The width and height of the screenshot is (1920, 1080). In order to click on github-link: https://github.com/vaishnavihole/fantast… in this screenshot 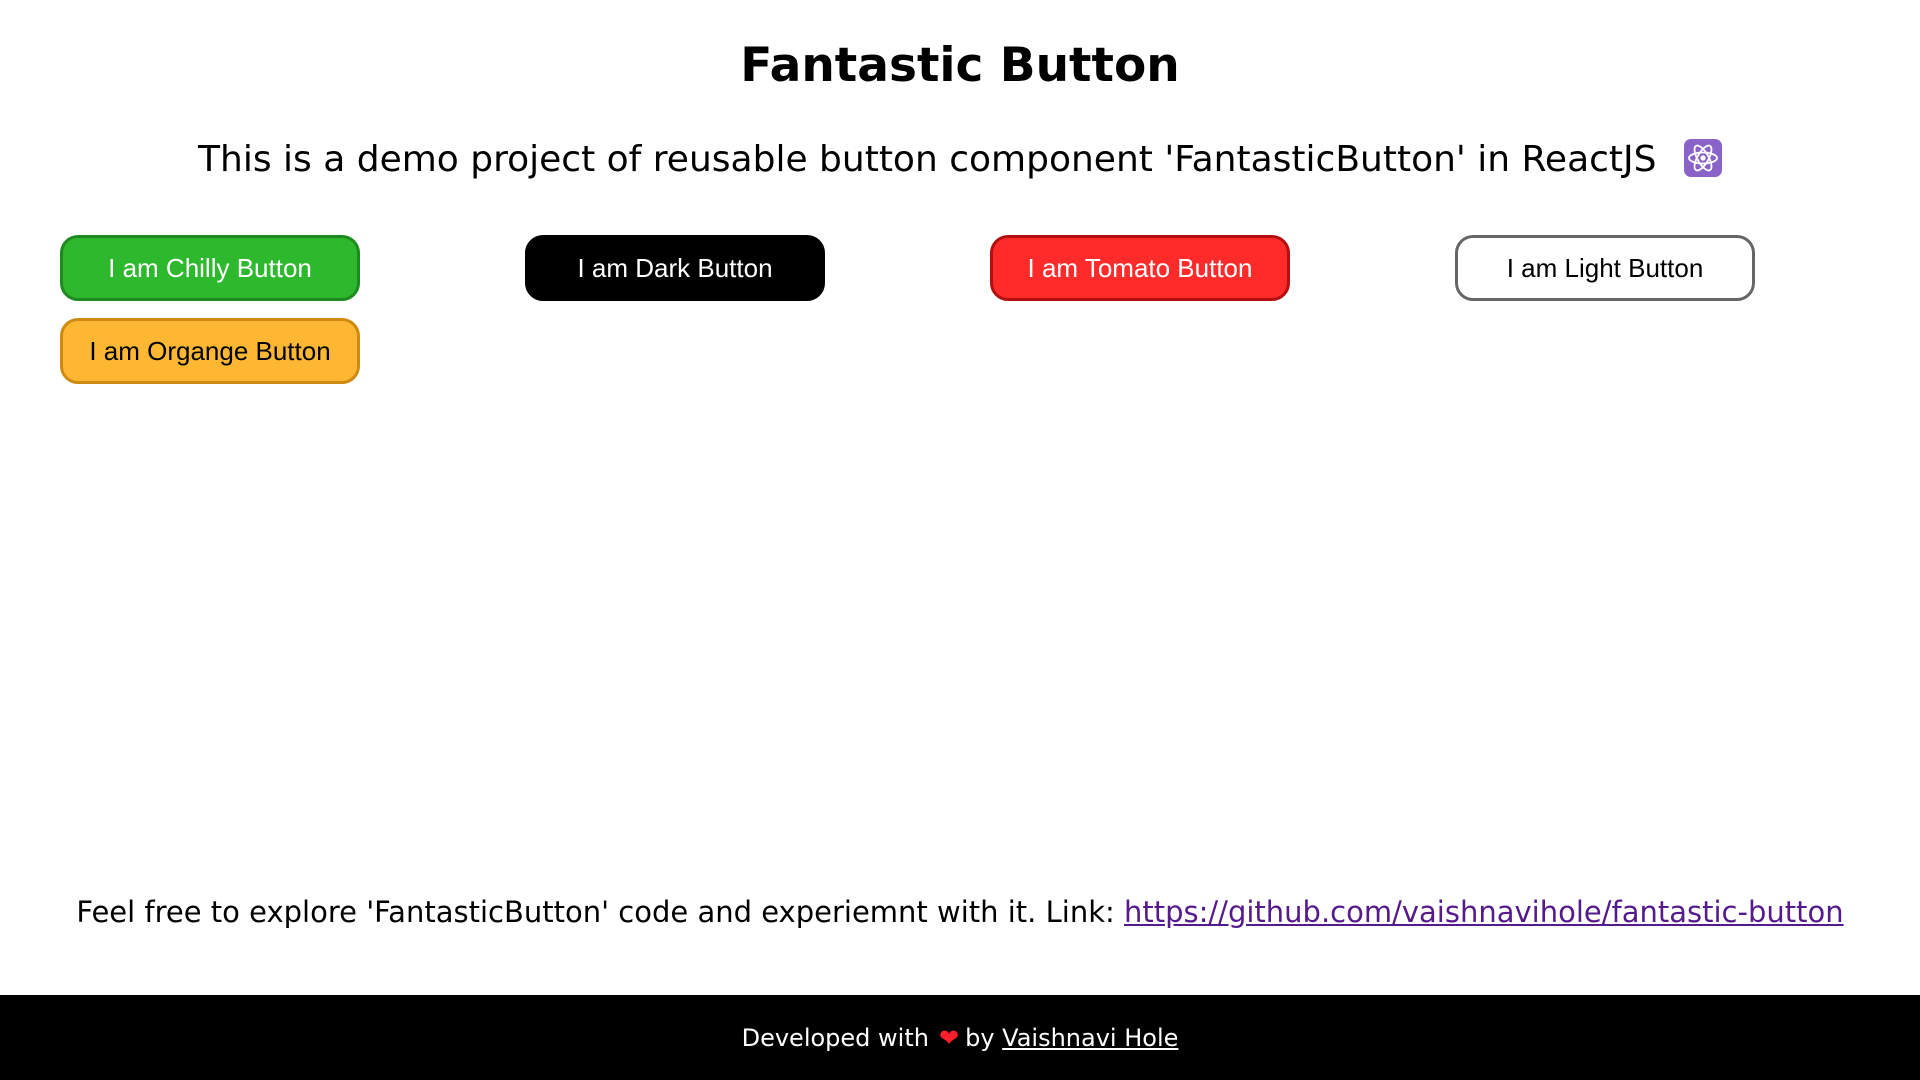, I will do `click(1484, 912)`.